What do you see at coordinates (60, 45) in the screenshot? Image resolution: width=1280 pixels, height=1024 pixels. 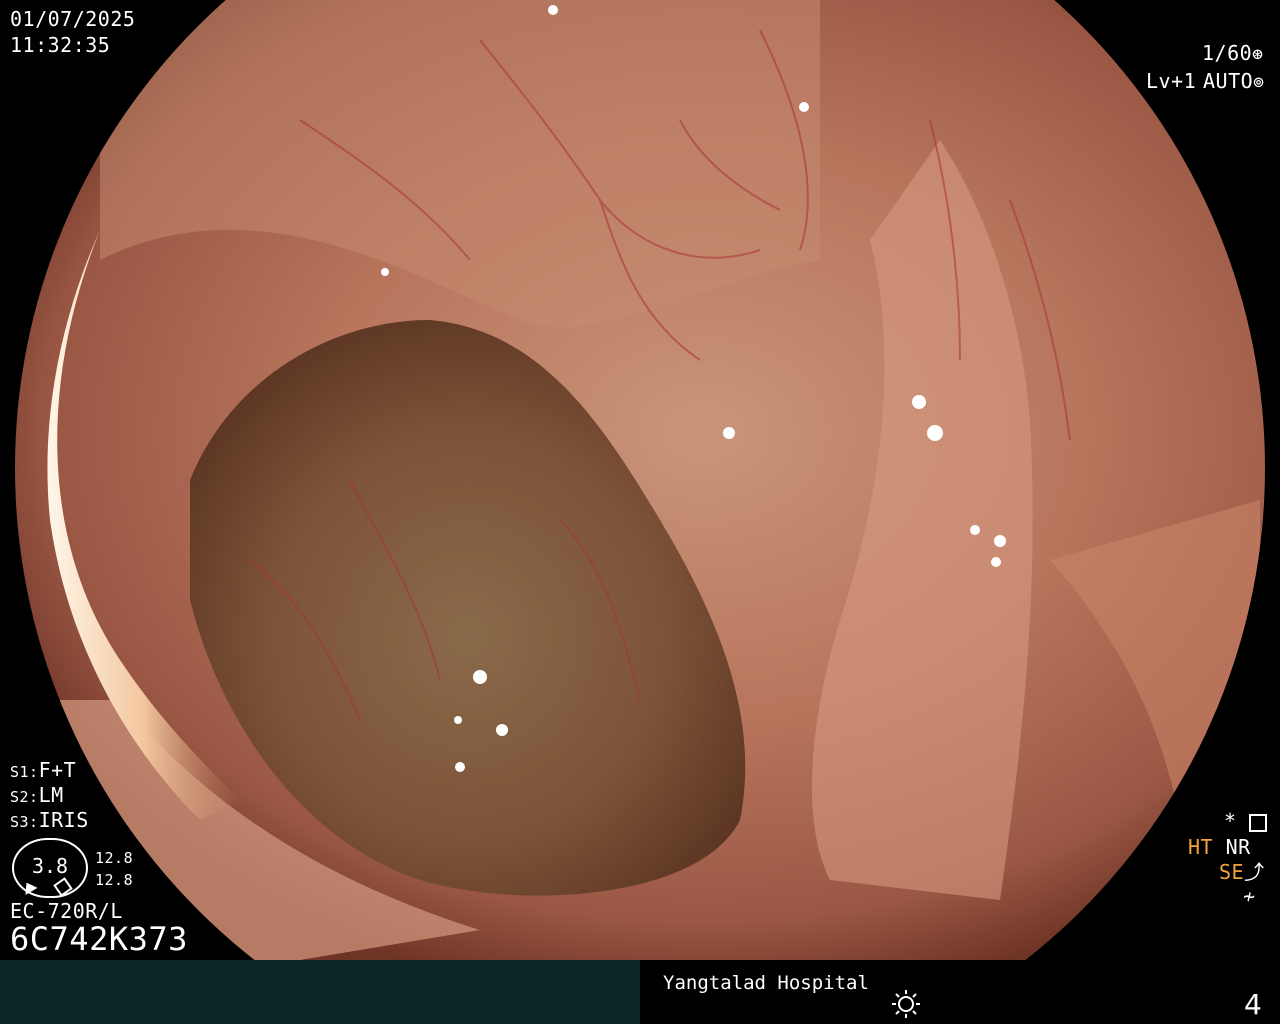 I see `time-text: 11:32:35` at bounding box center [60, 45].